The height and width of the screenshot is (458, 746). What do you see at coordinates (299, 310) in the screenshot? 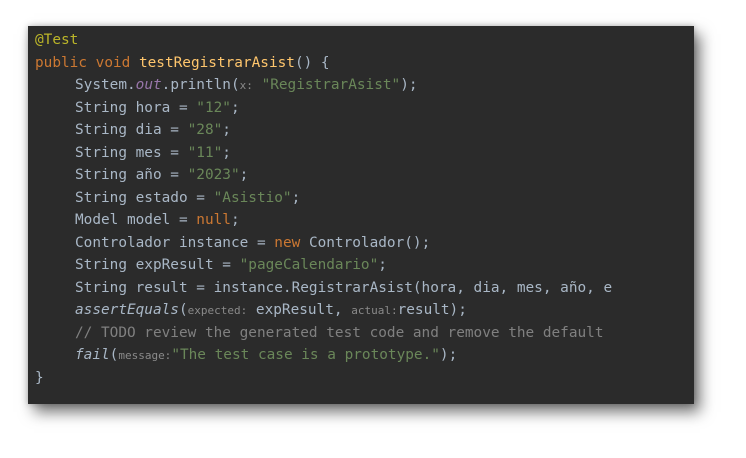
I see `arg-expected: expResult,` at bounding box center [299, 310].